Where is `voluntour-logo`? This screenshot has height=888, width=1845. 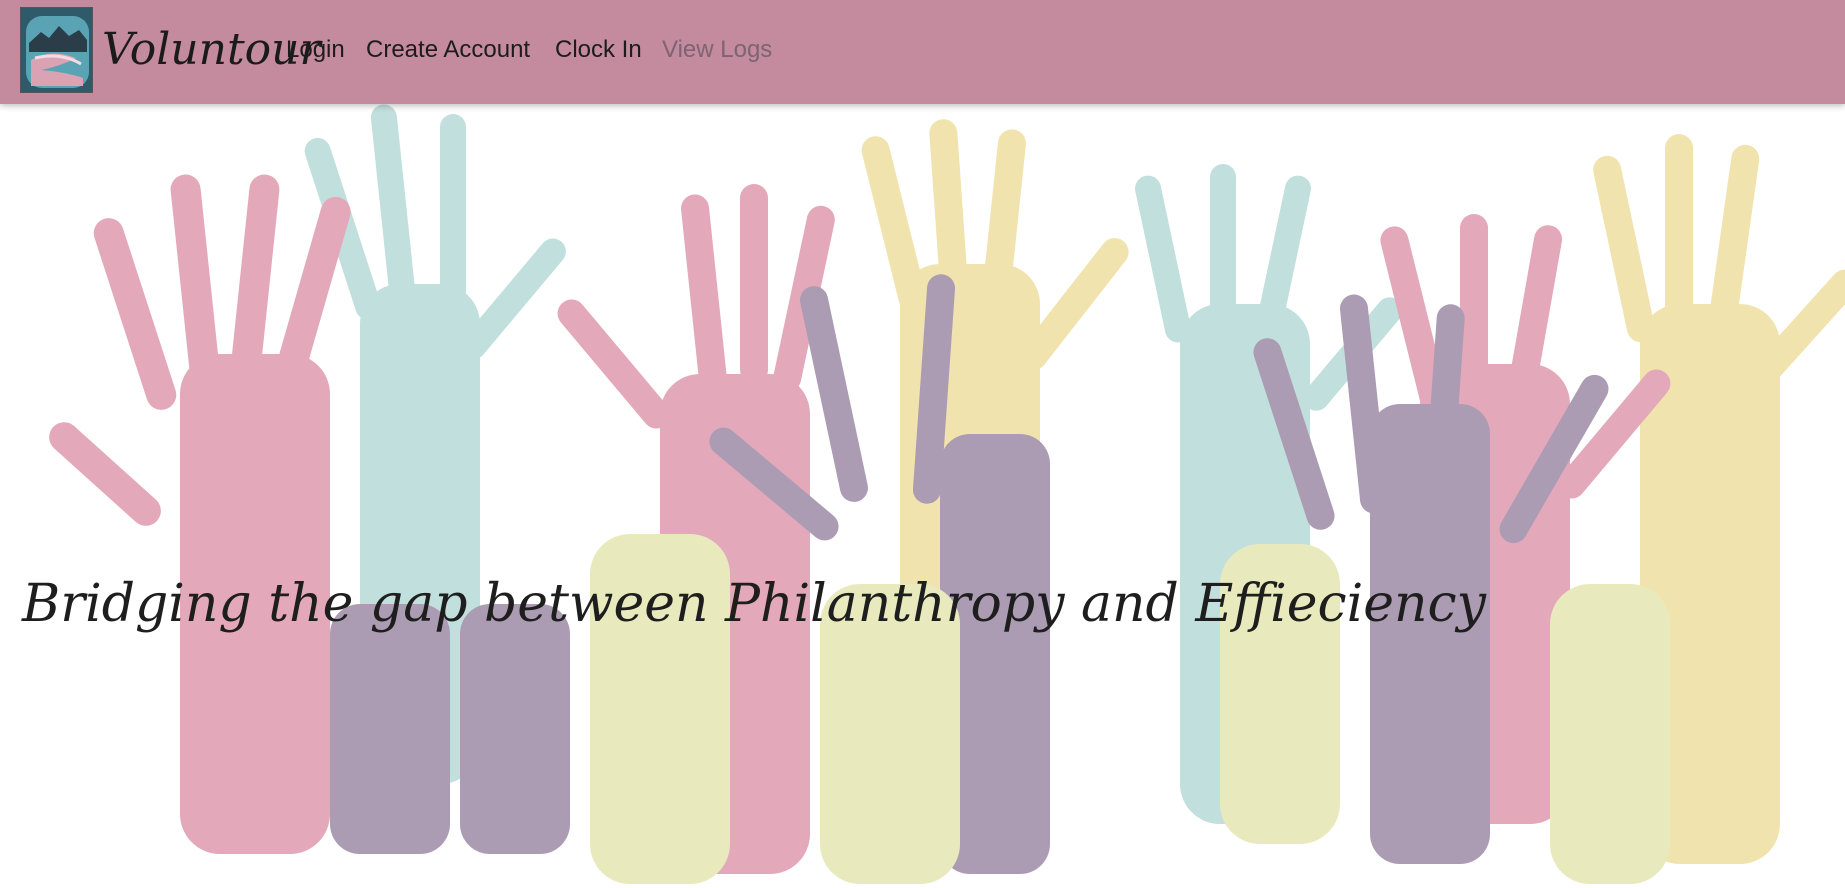
voluntour-logo is located at coordinates (56, 50).